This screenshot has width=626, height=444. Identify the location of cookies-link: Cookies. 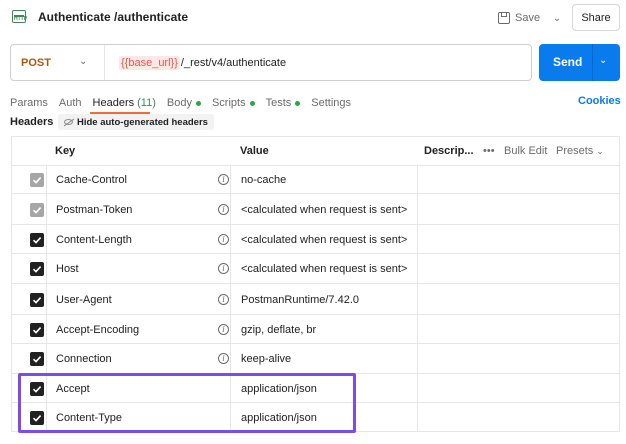
(599, 101).